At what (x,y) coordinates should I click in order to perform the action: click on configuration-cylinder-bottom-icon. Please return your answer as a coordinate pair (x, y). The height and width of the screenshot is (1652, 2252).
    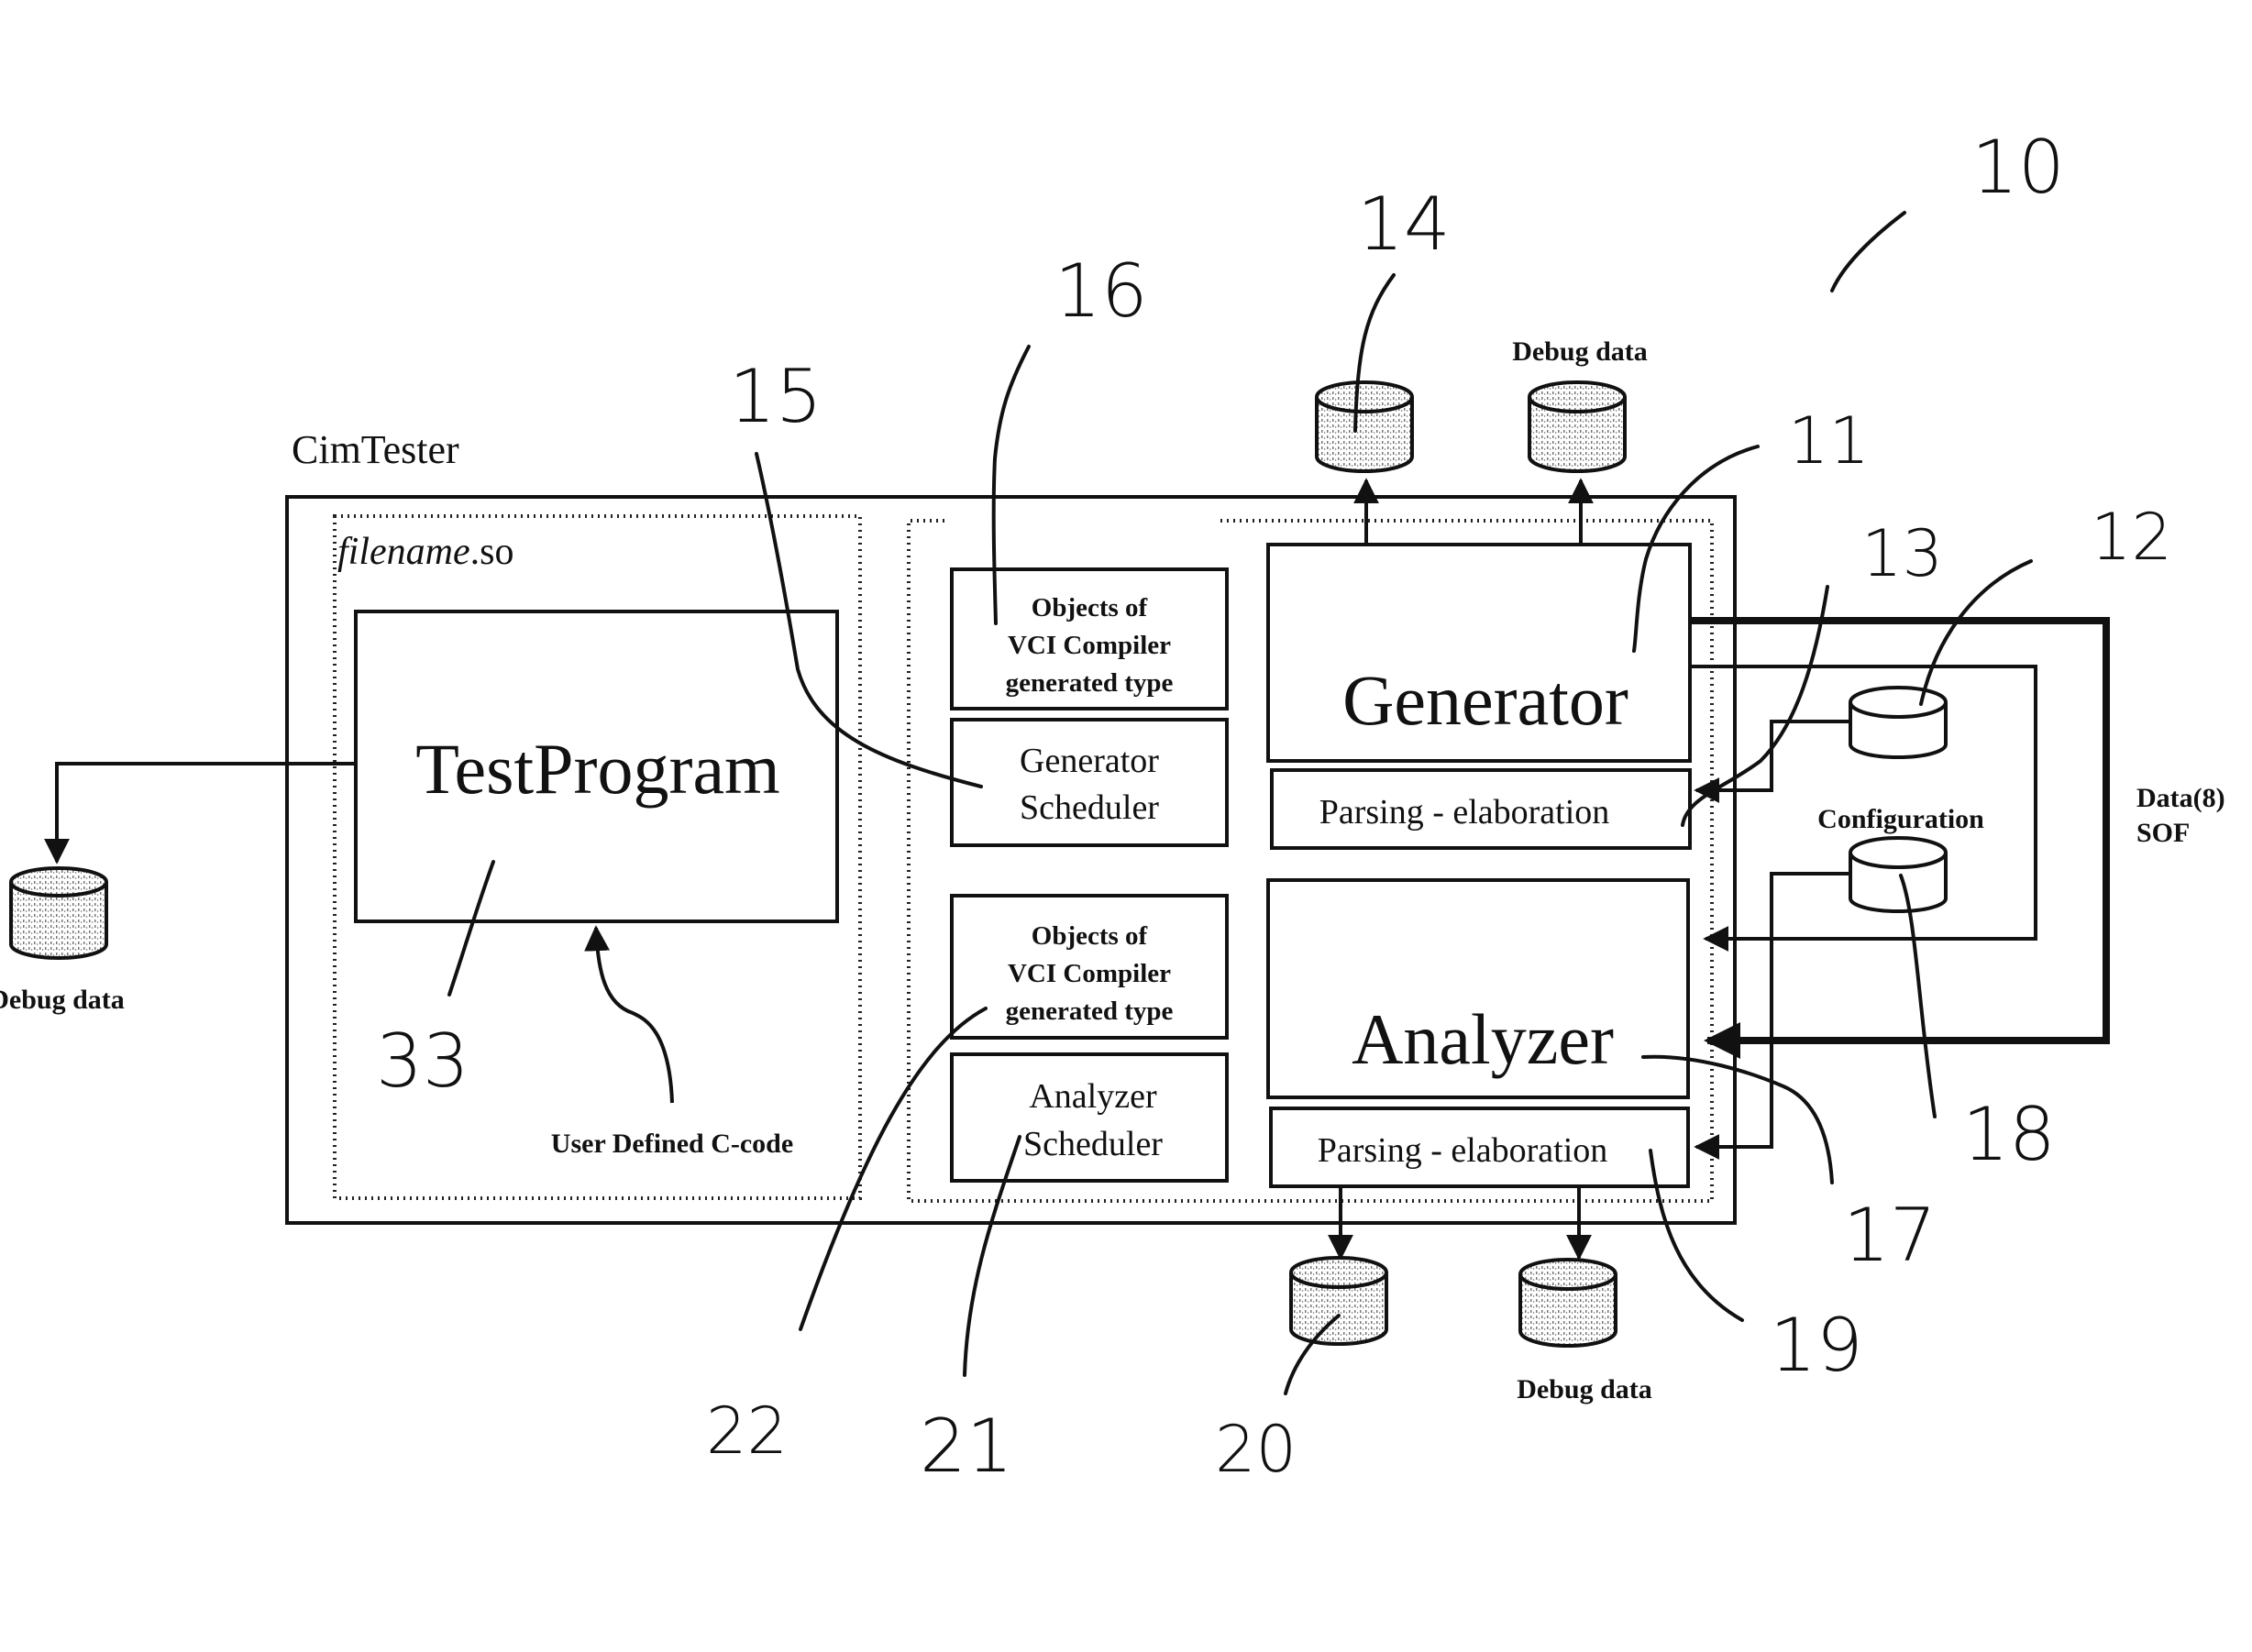
    Looking at the image, I should click on (1898, 874).